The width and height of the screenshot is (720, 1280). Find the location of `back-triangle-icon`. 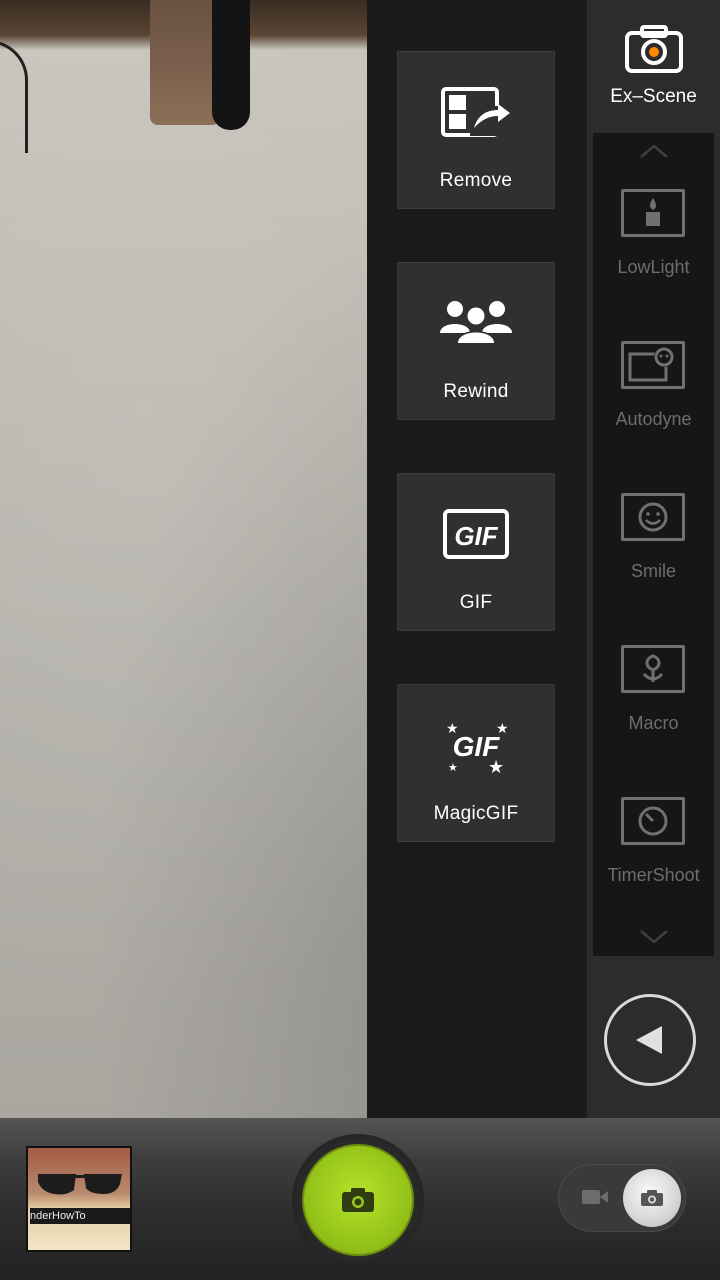

back-triangle-icon is located at coordinates (649, 1040).